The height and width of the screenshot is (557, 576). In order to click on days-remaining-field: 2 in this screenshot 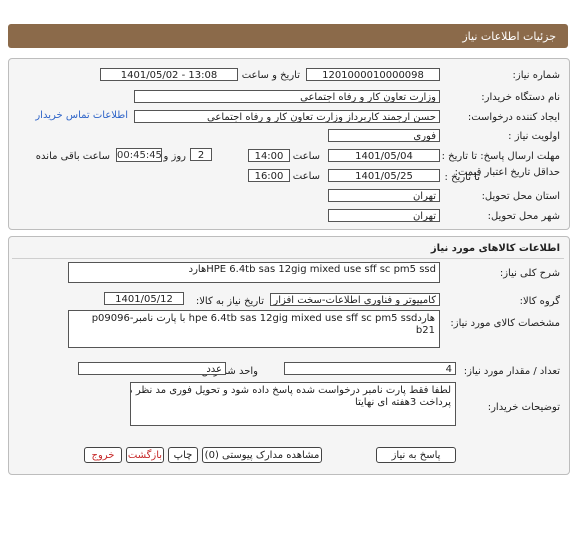, I will do `click(201, 154)`.